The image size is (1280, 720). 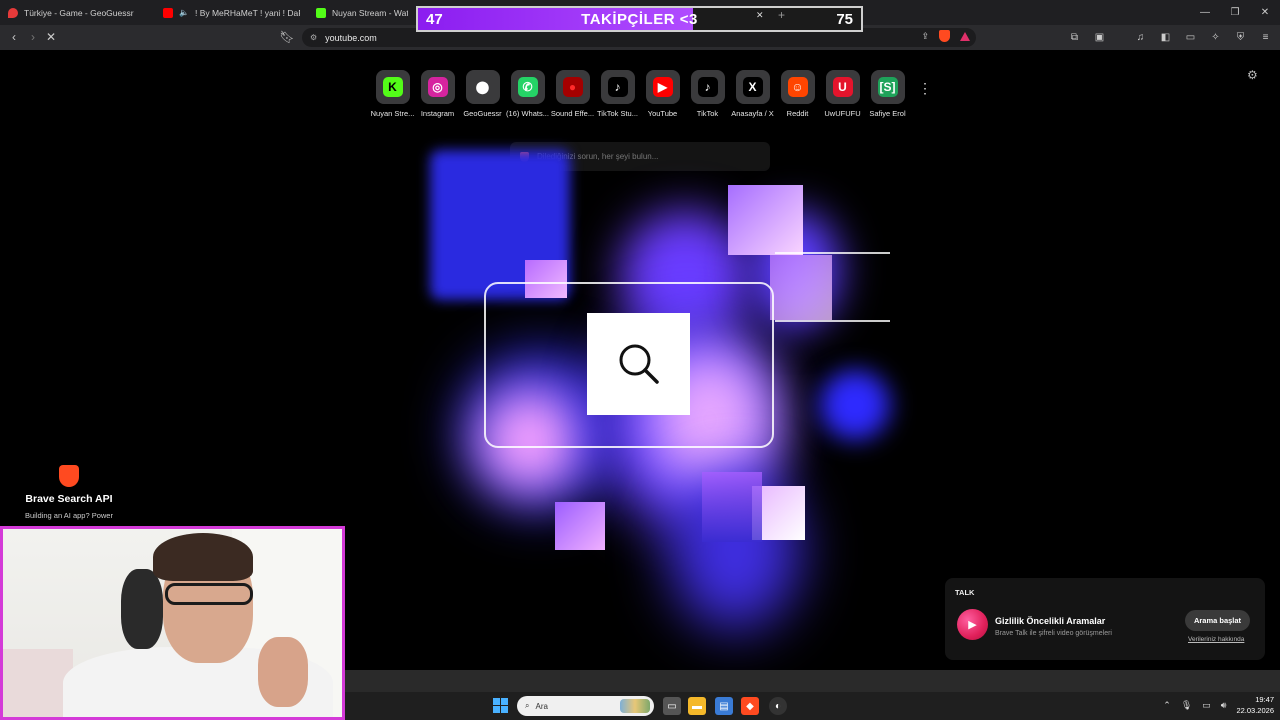 I want to click on instagram-icon: ◎, so click(x=437, y=87).